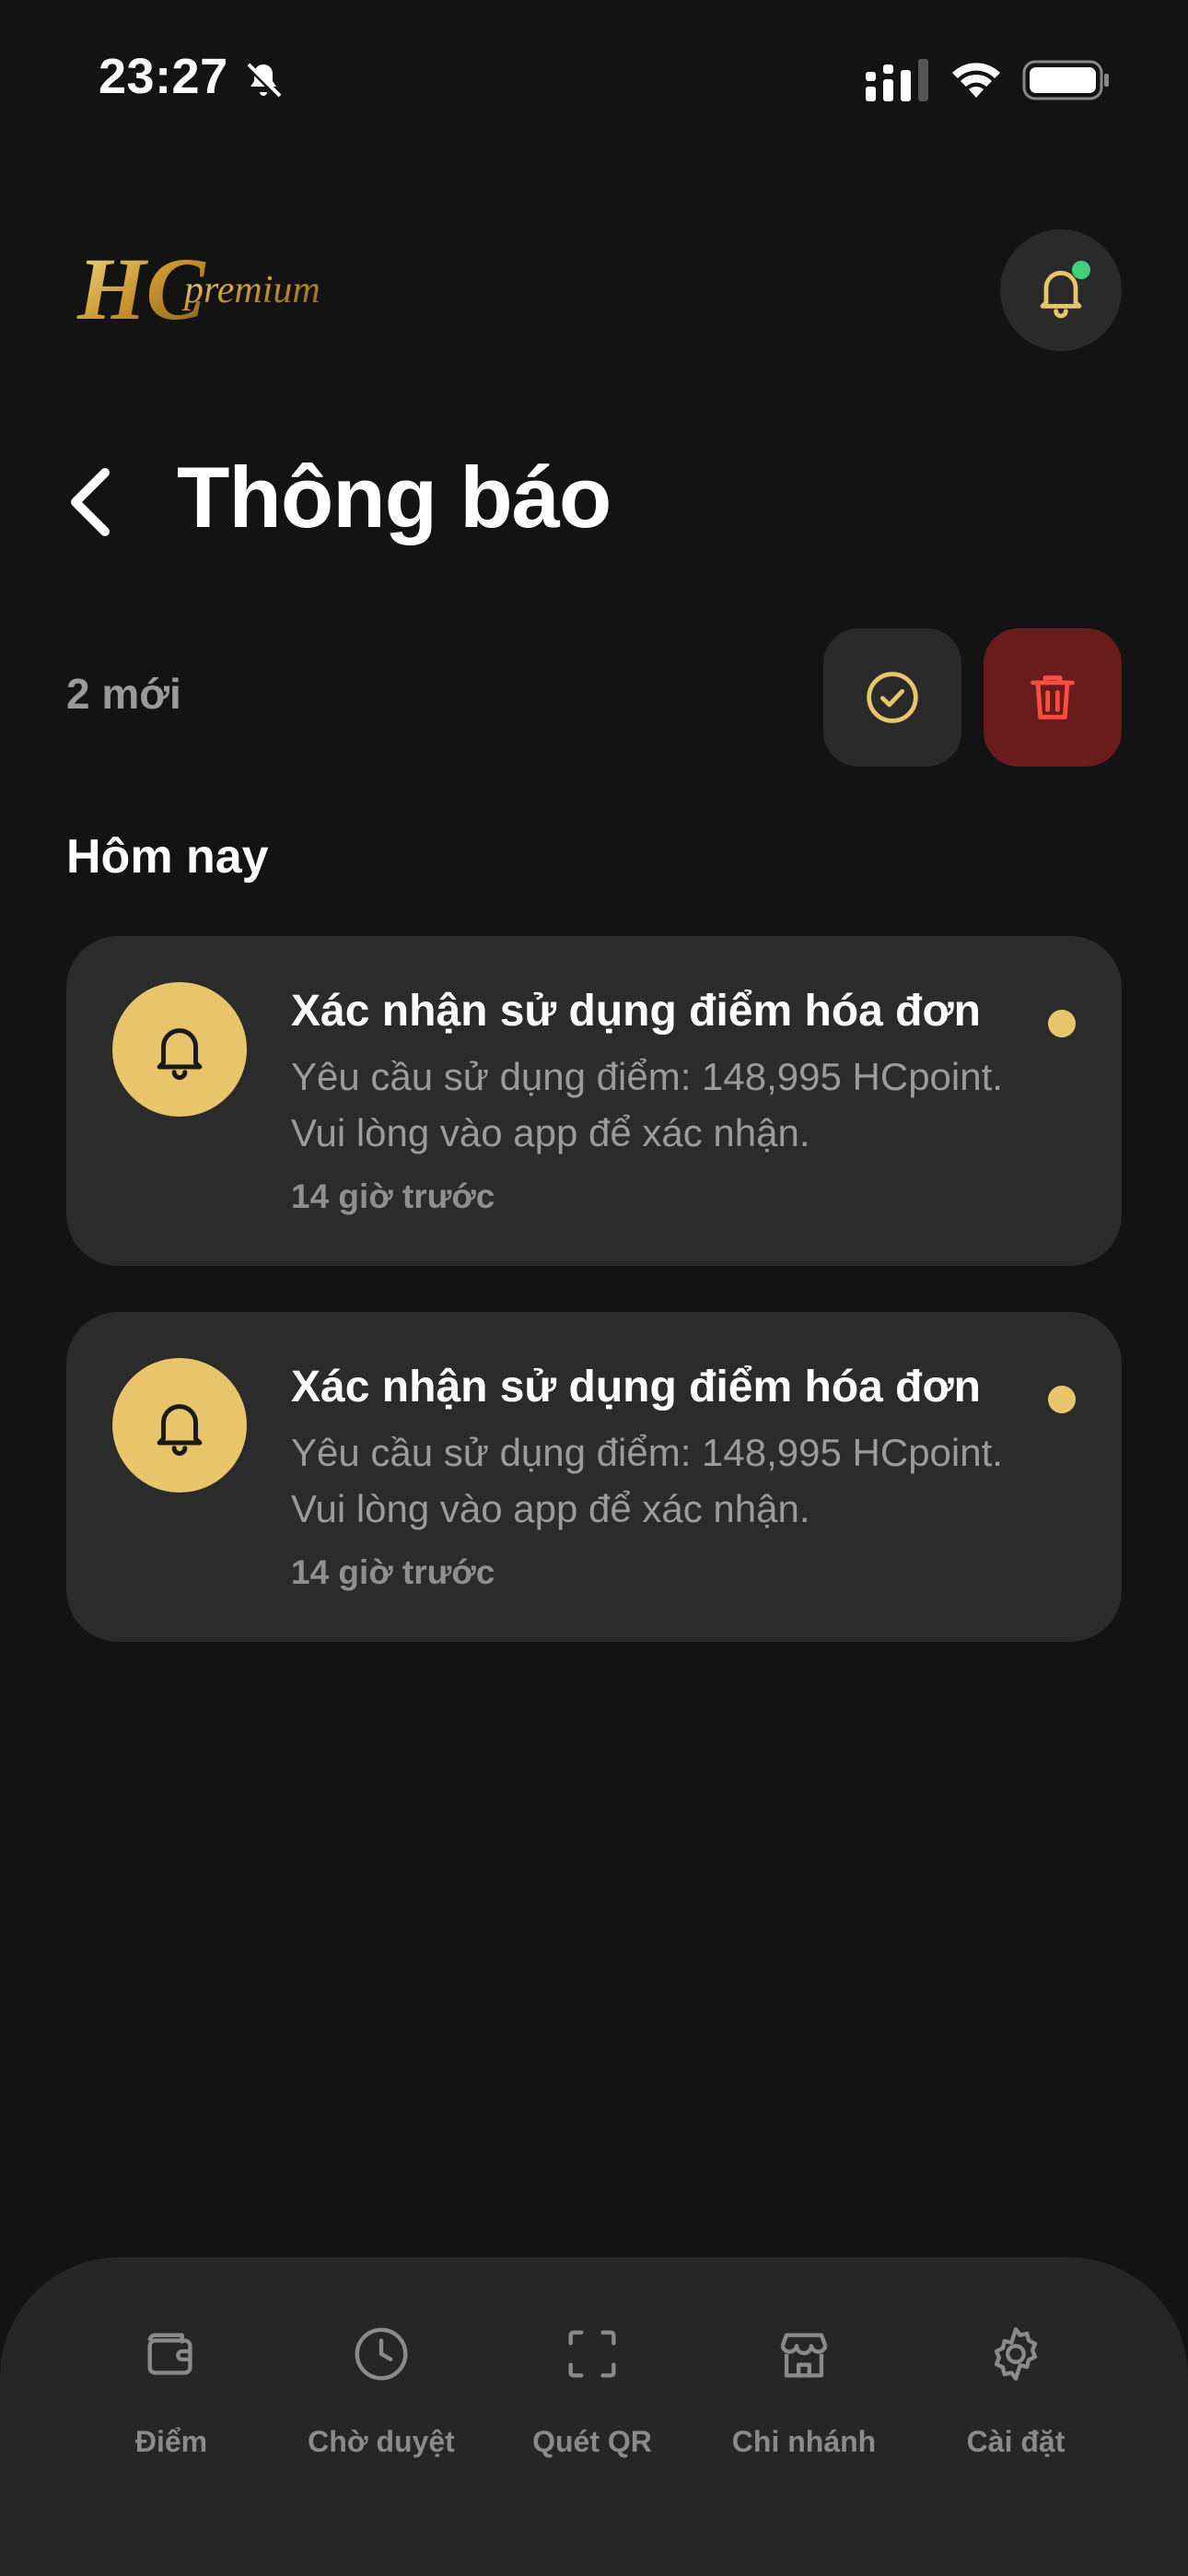 Image resolution: width=1188 pixels, height=2576 pixels. I want to click on nav-item-points: Điểm, so click(171, 2390).